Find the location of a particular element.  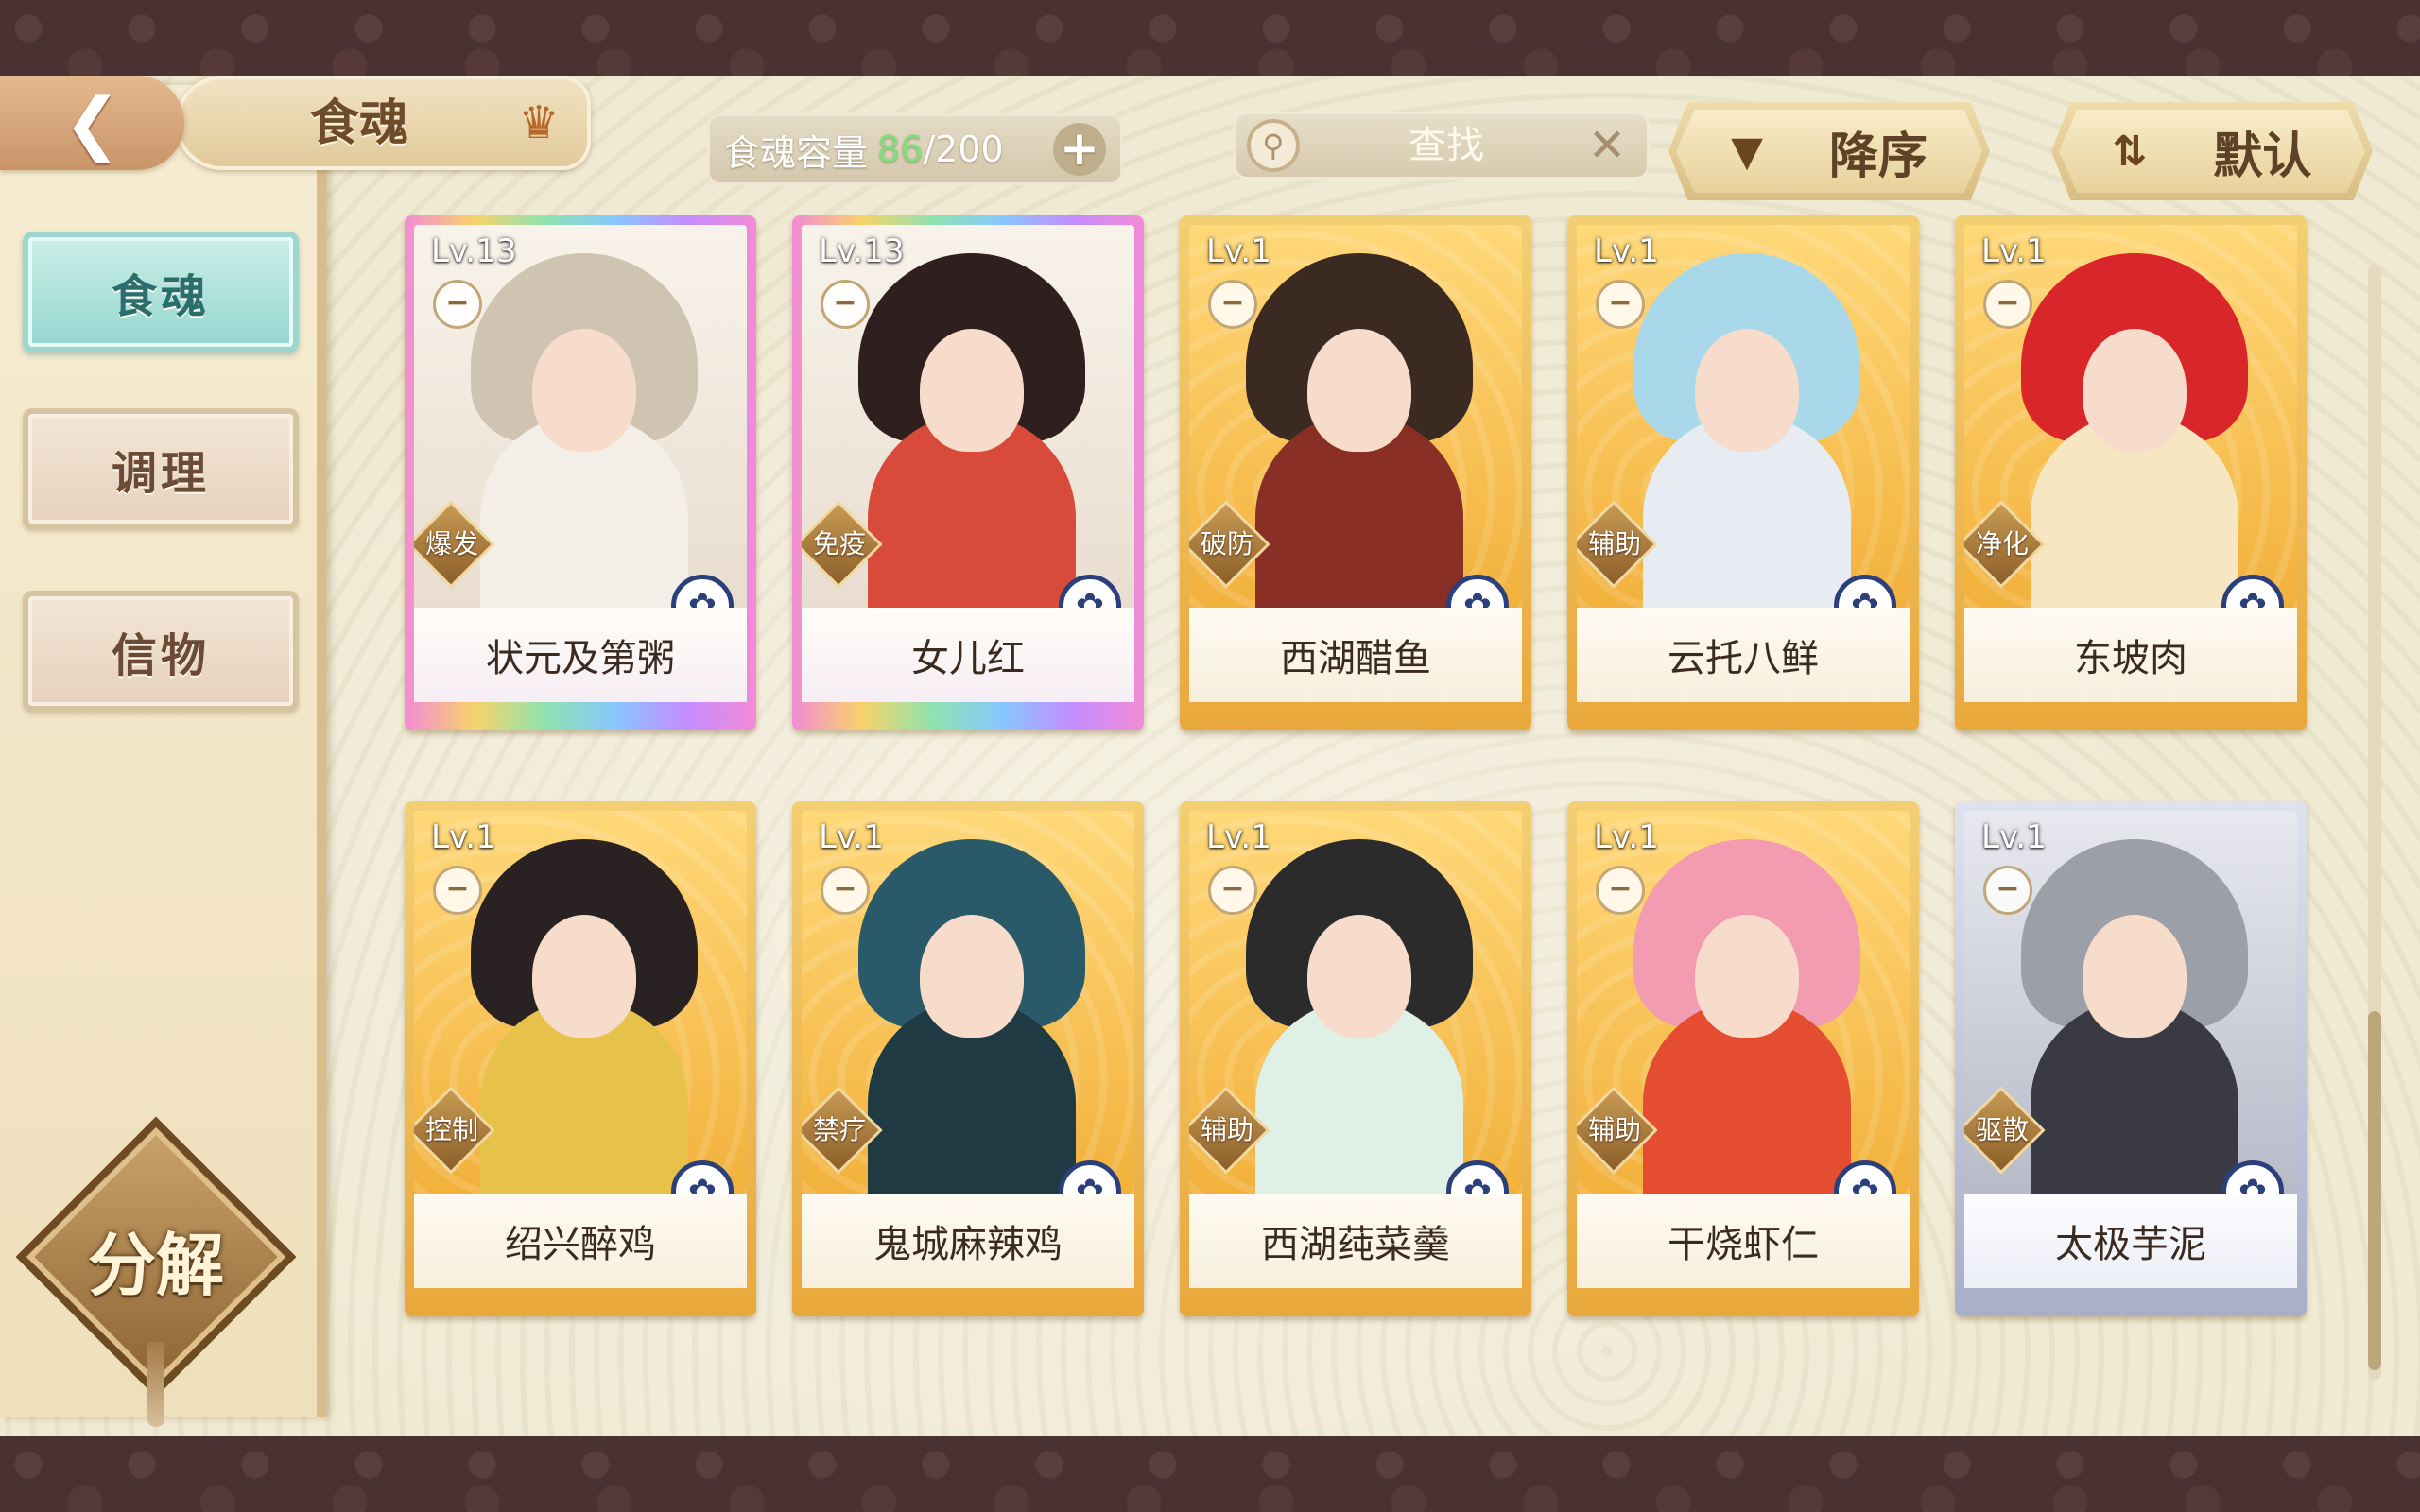

search-icon: ⚲ is located at coordinates (1274, 145).